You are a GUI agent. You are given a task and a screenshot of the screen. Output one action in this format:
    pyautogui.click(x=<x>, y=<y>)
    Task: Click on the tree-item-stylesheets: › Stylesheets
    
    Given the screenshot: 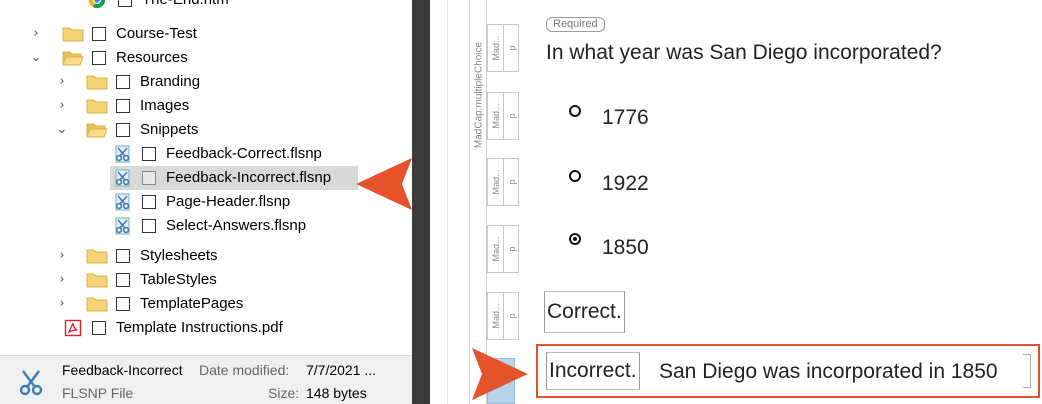 What is the action you would take?
    pyautogui.click(x=206, y=256)
    